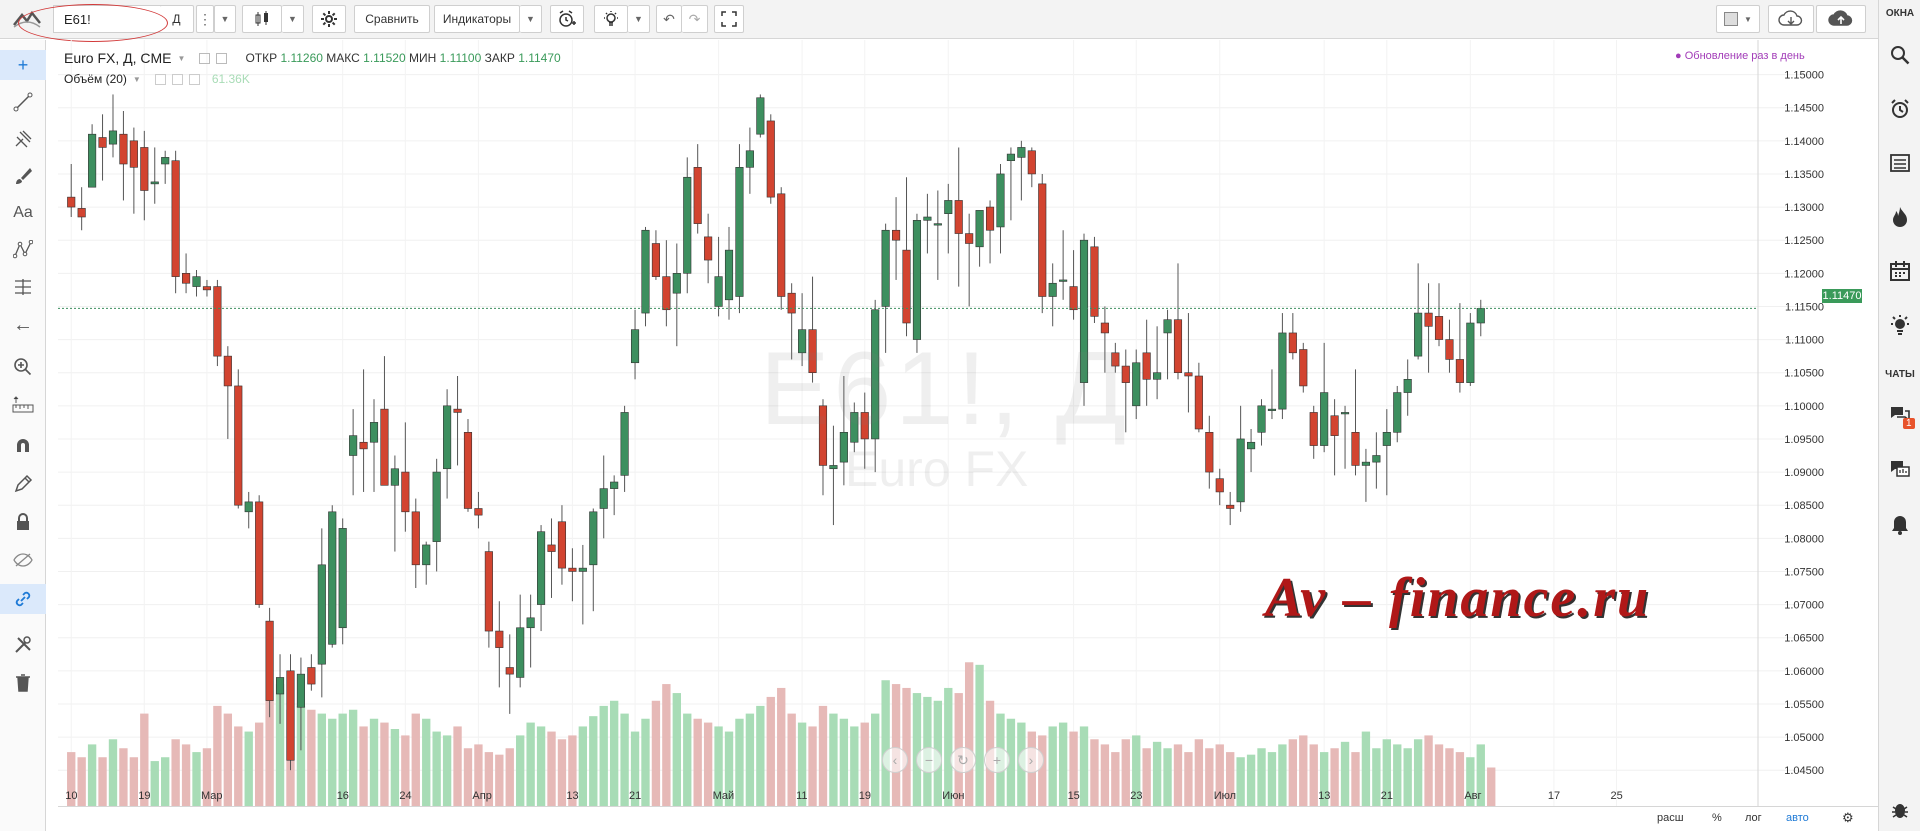 This screenshot has width=1920, height=831. What do you see at coordinates (1899, 109) in the screenshot?
I see `alerts-button` at bounding box center [1899, 109].